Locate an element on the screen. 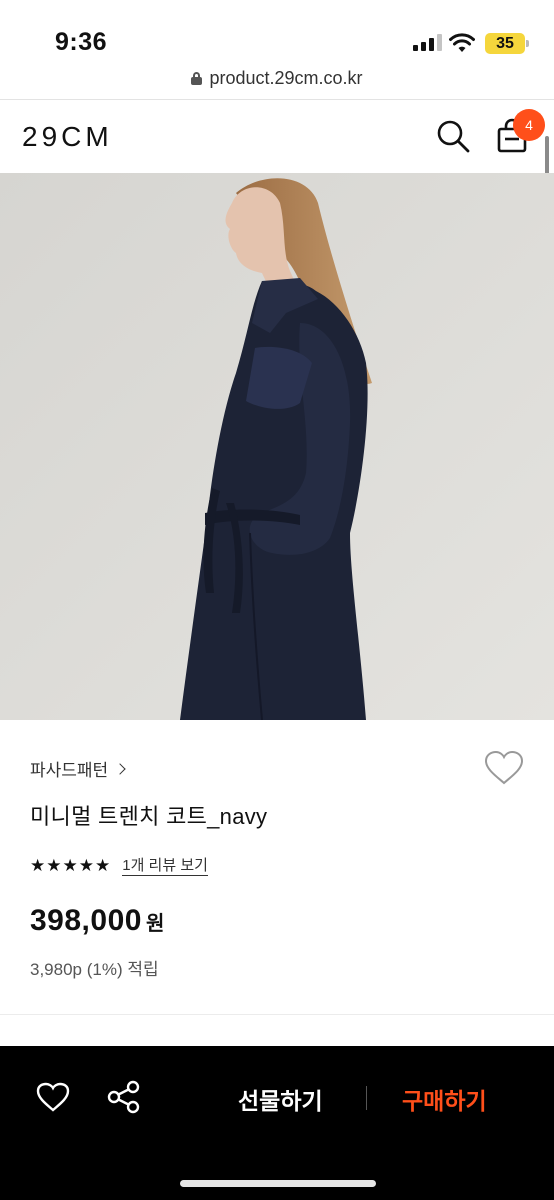  share-icon is located at coordinates (124, 1097).